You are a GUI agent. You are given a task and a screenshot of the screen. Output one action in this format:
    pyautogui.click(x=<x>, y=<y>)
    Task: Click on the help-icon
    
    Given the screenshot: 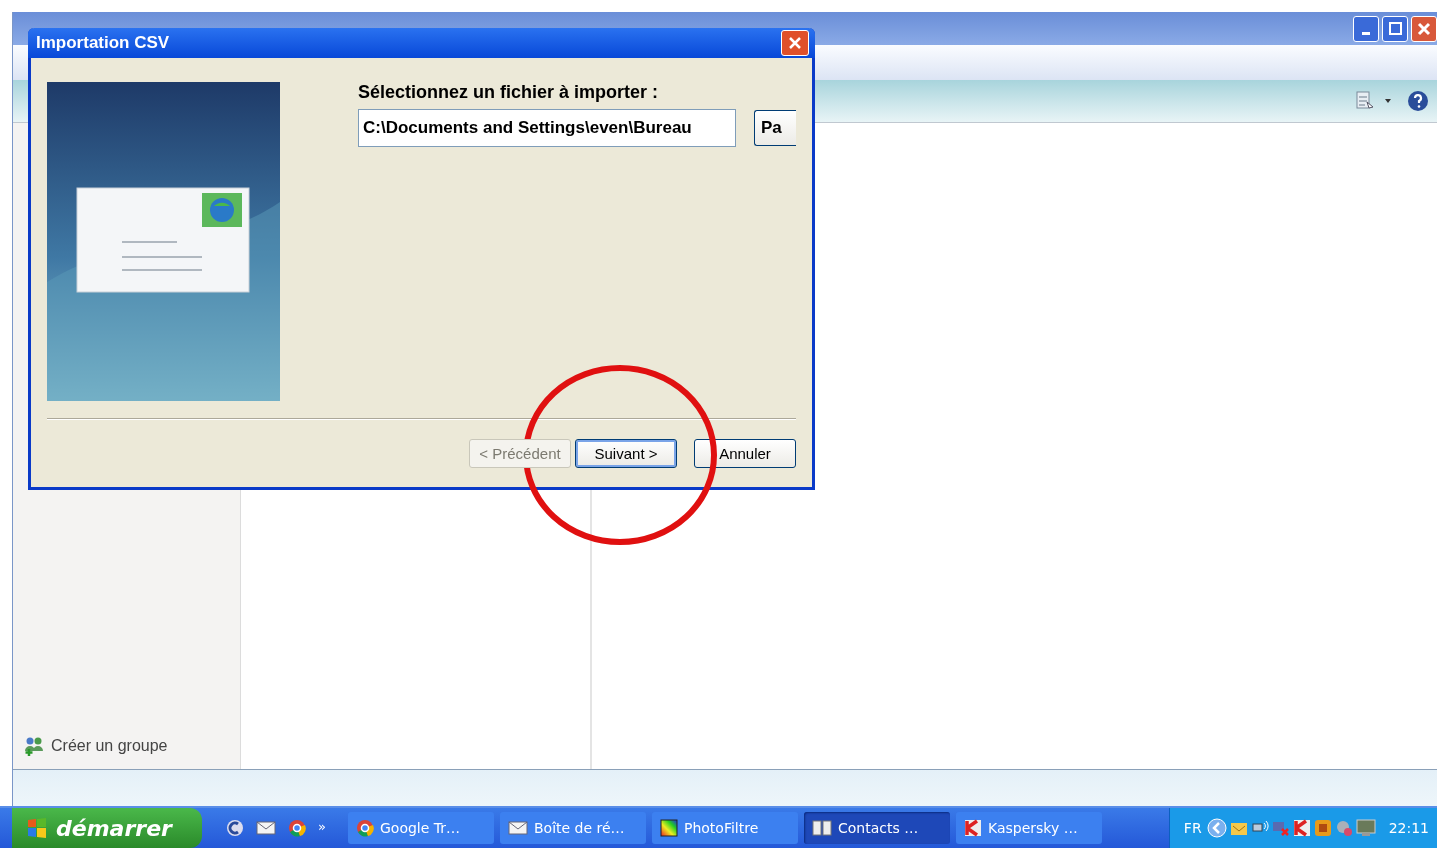 What is the action you would take?
    pyautogui.click(x=1418, y=101)
    